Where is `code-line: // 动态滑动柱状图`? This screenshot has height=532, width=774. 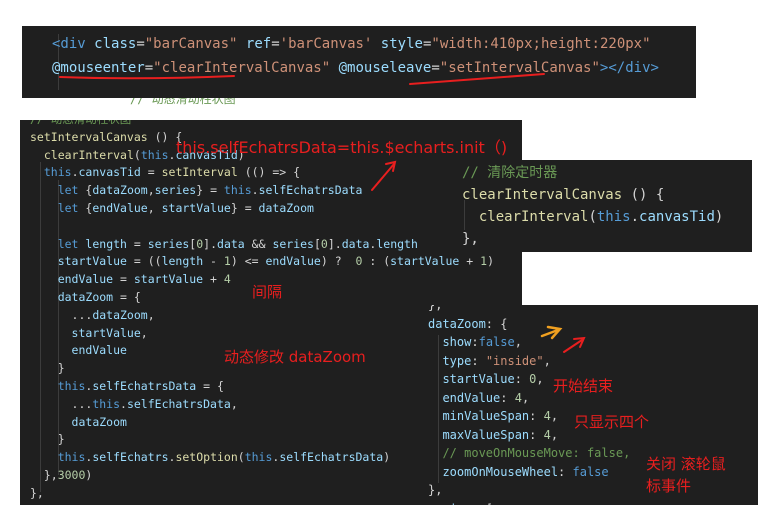 code-line: // 动态滑动柱状图 is located at coordinates (523, 251).